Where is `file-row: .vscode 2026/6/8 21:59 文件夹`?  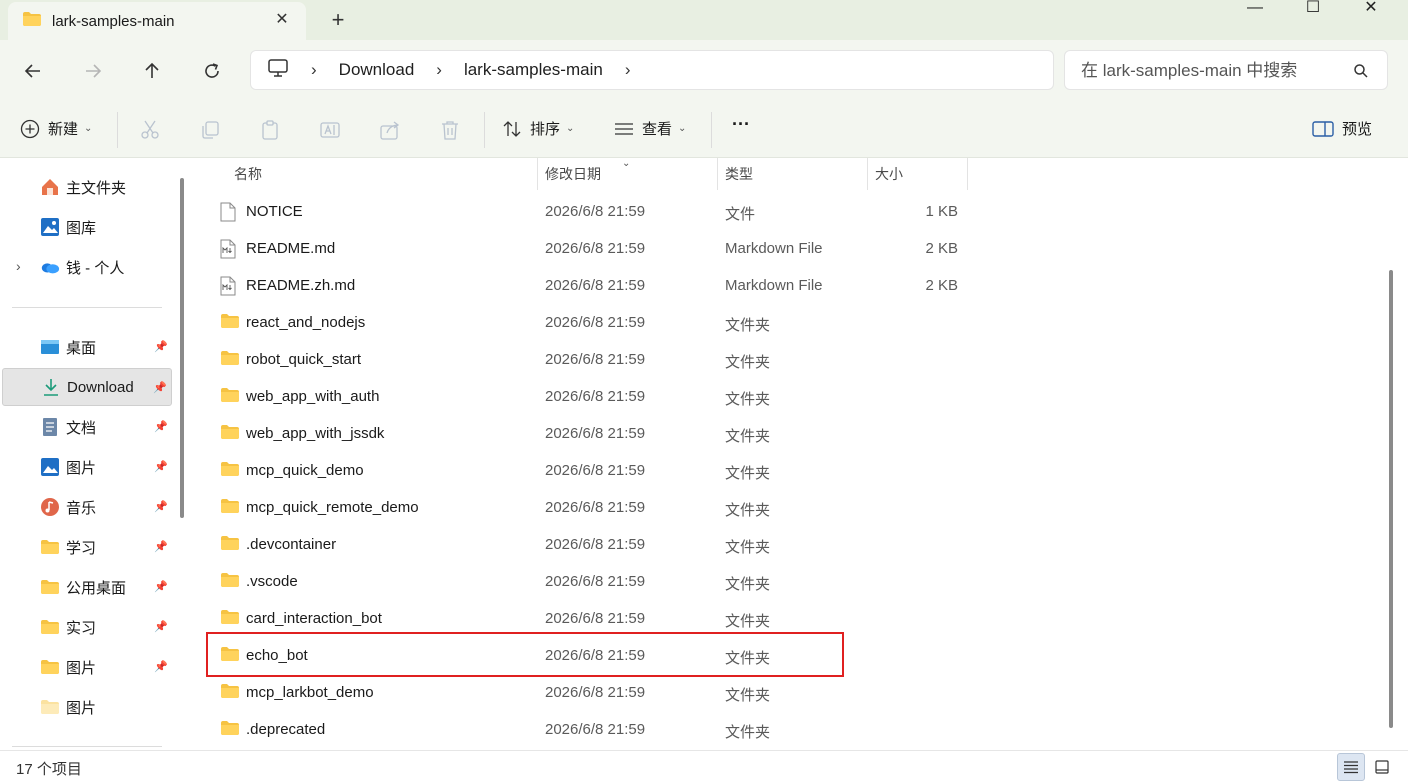 file-row: .vscode 2026/6/8 21:59 文件夹 is located at coordinates (581, 581).